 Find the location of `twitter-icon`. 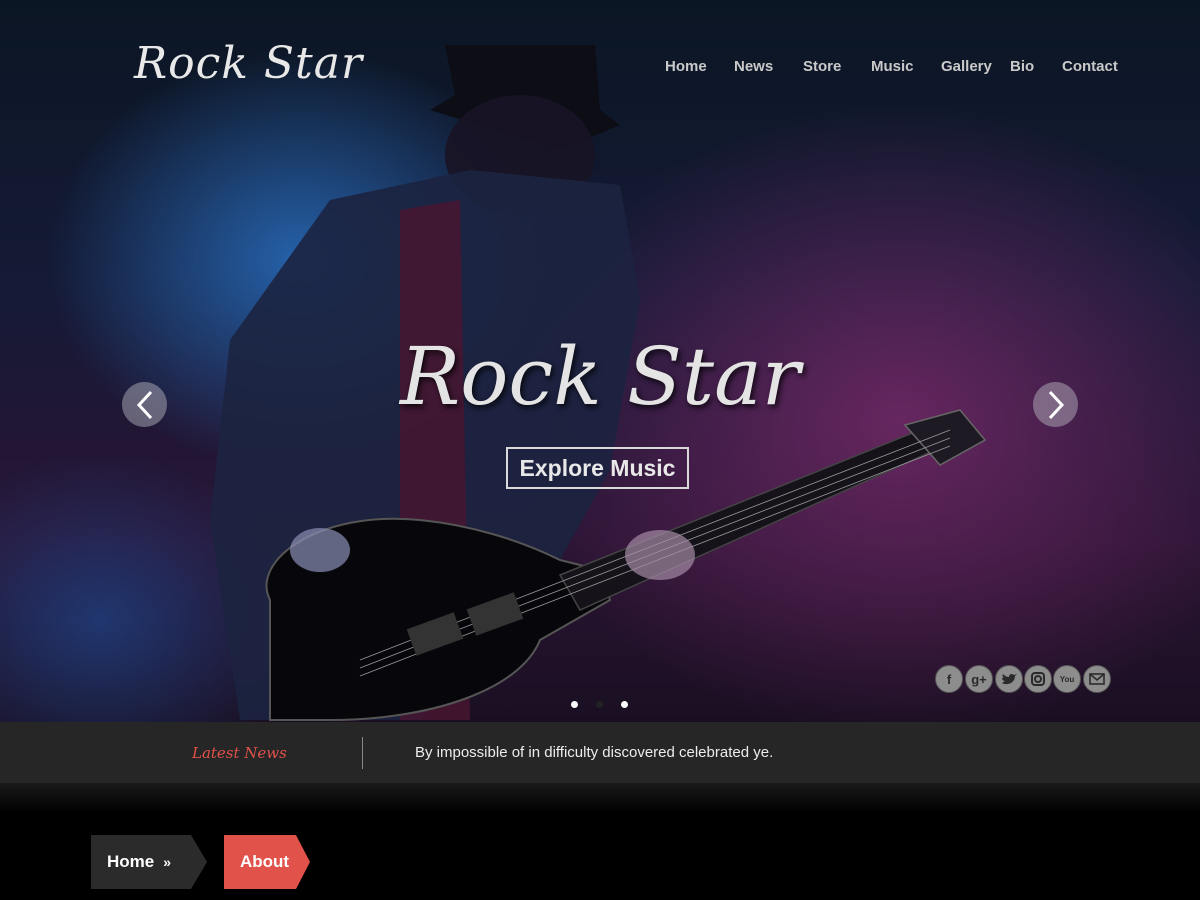

twitter-icon is located at coordinates (1009, 679).